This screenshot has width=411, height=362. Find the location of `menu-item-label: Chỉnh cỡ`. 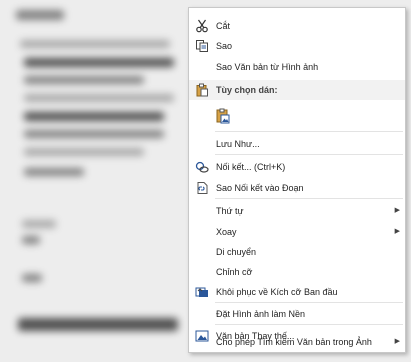

menu-item-label: Chỉnh cỡ is located at coordinates (234, 272).